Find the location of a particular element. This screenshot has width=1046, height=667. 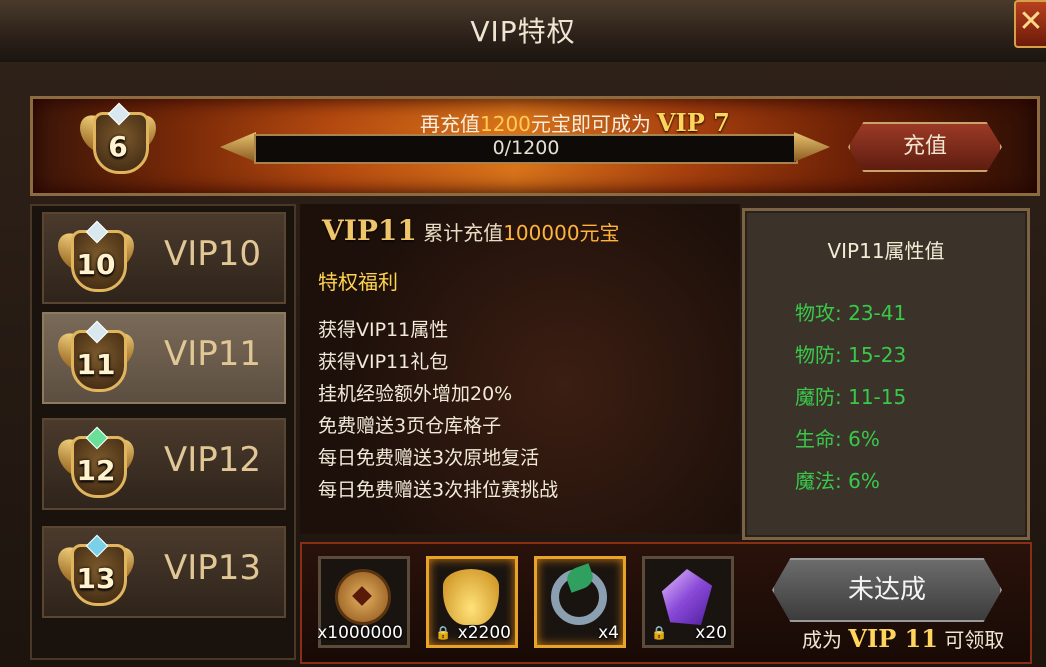

progress-prefix: 再充值 is located at coordinates (450, 124).